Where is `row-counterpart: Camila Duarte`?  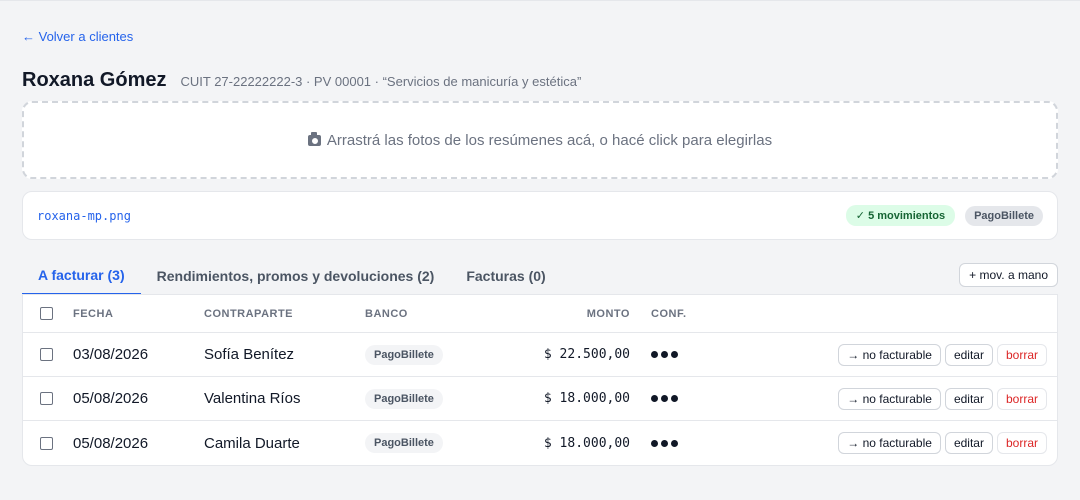
row-counterpart: Camila Duarte is located at coordinates (252, 443).